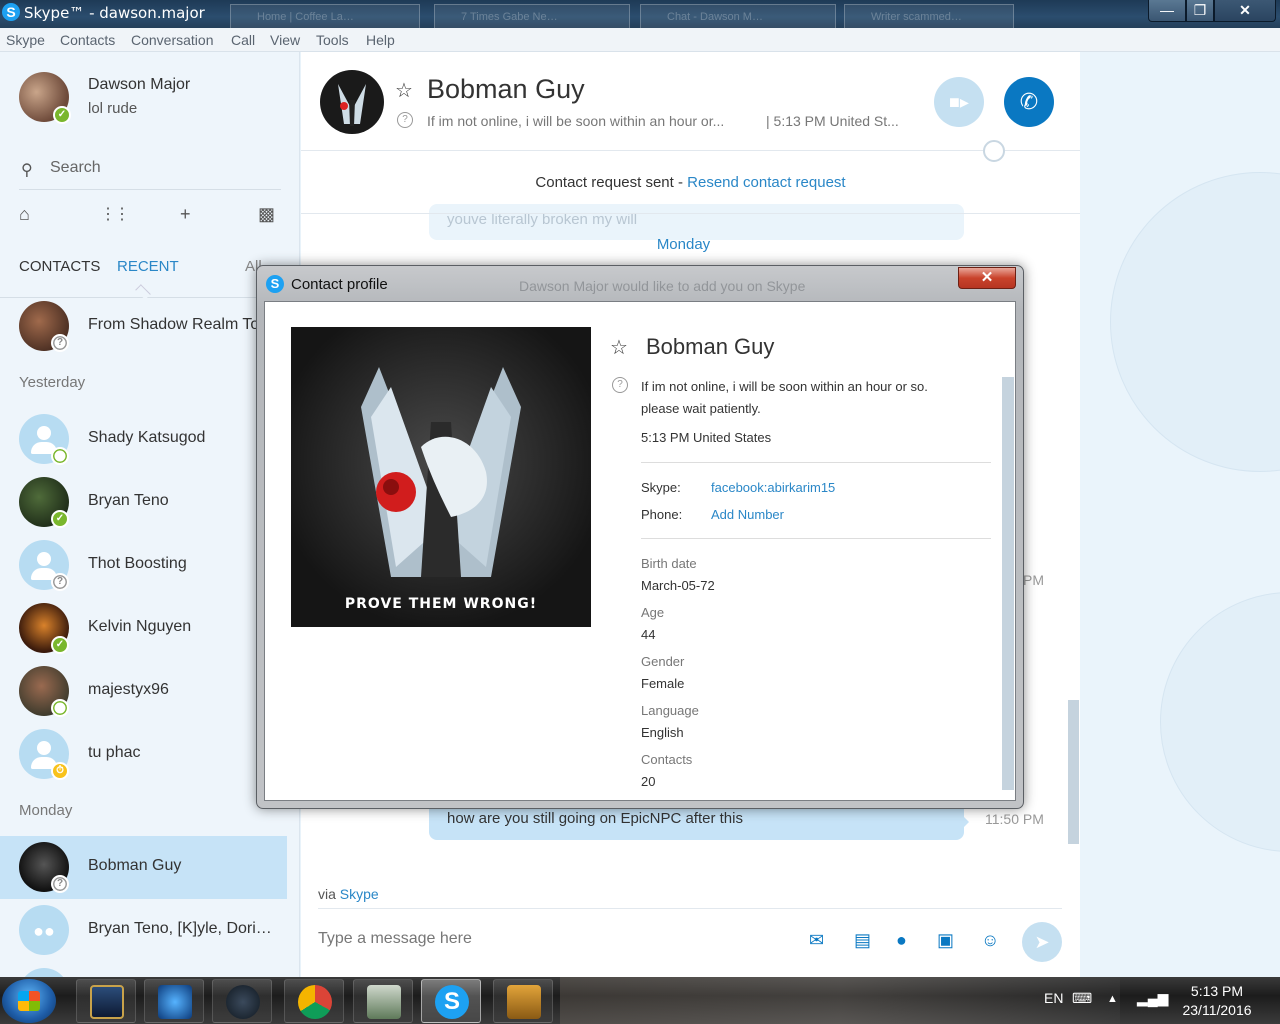 This screenshot has width=1280, height=1024. What do you see at coordinates (862, 940) in the screenshot?
I see `send-file-icon: ▤` at bounding box center [862, 940].